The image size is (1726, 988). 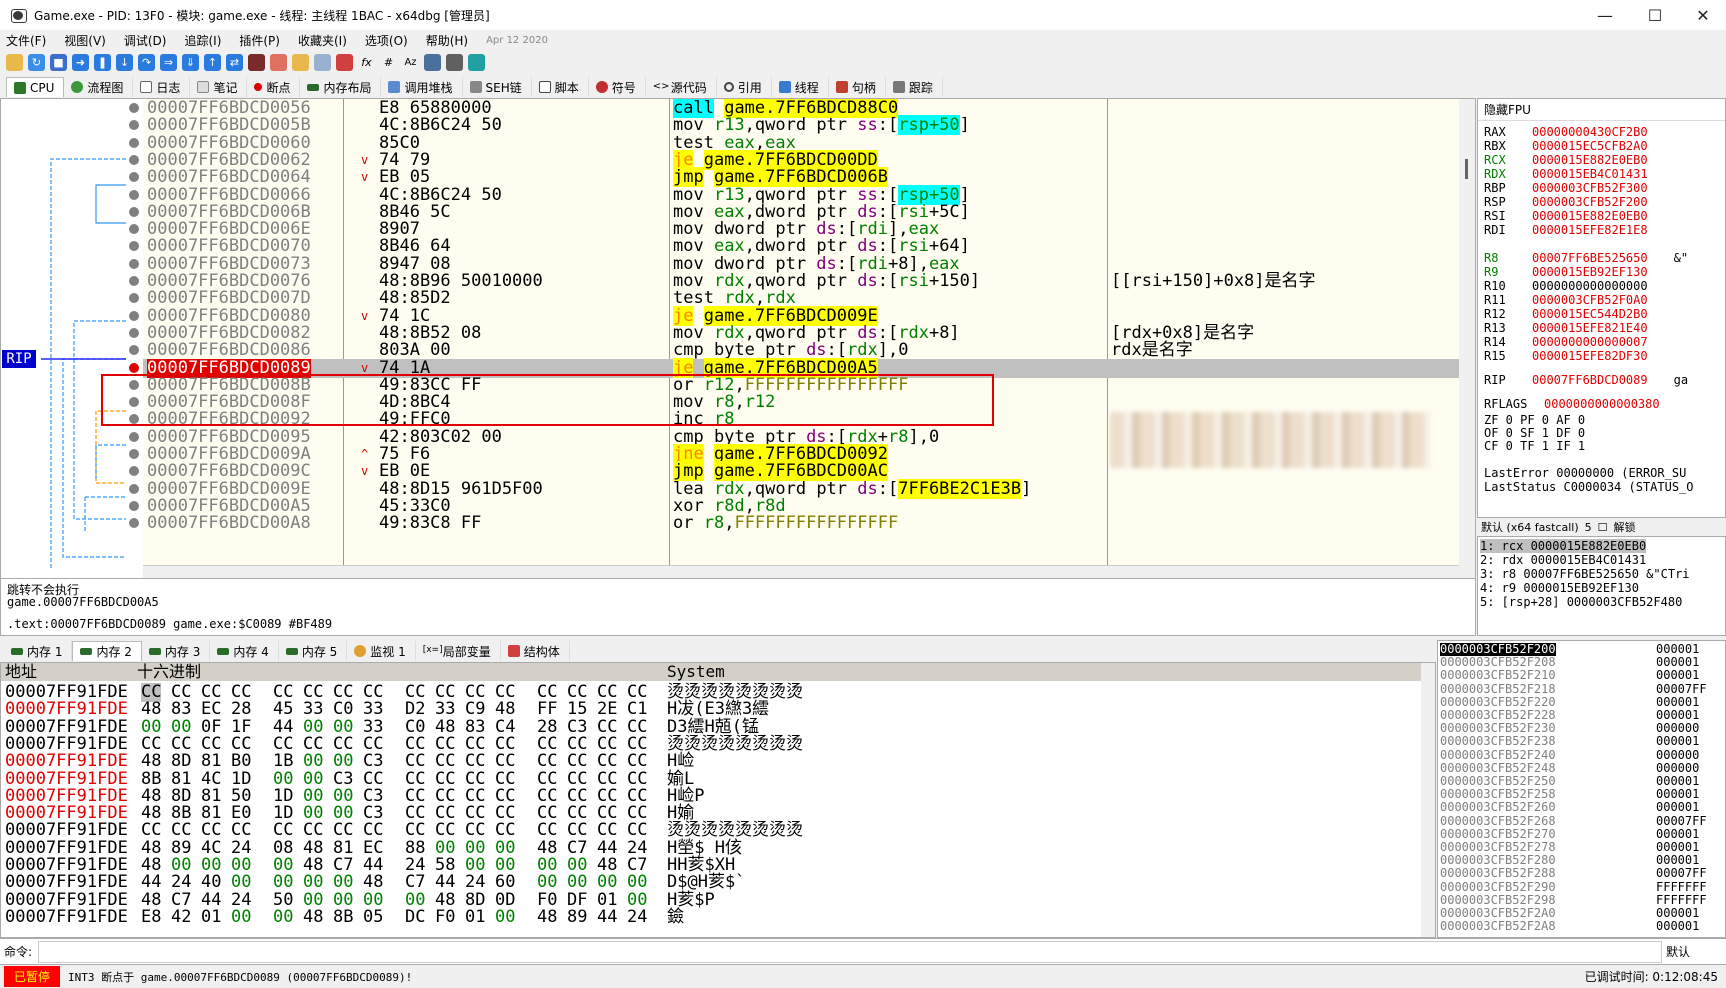 I want to click on trace-over-icon: ⇓, so click(x=190, y=62).